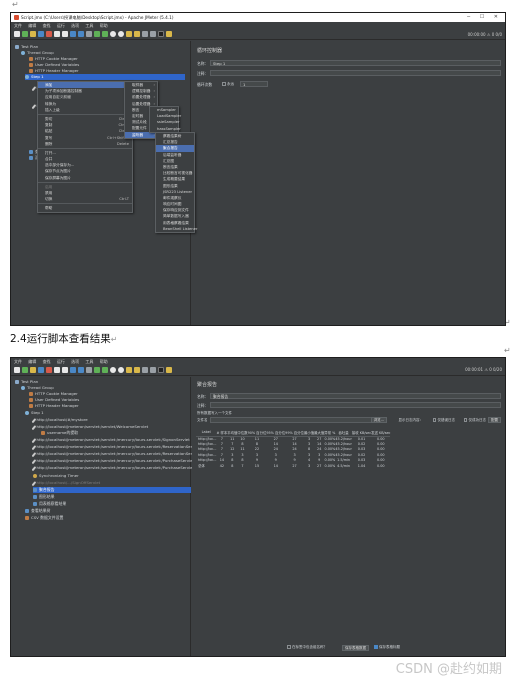 The height and width of the screenshot is (685, 516). I want to click on reset-search-icon, so click(153, 34).